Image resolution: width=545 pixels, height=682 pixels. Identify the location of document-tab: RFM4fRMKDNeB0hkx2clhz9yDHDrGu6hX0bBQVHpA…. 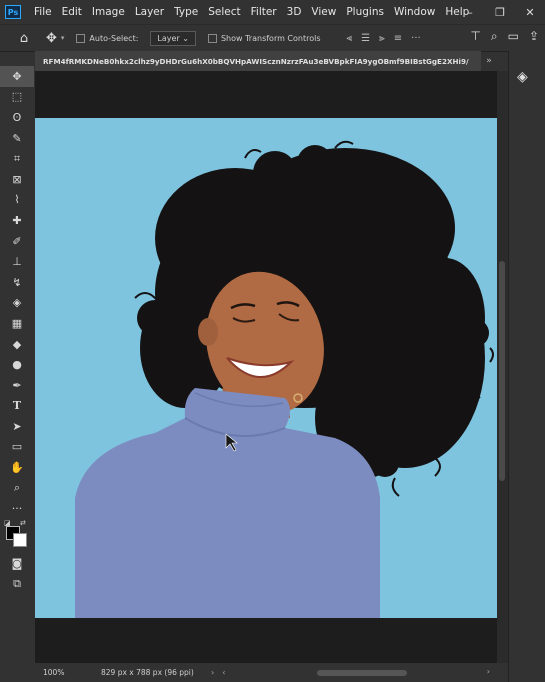
(258, 61).